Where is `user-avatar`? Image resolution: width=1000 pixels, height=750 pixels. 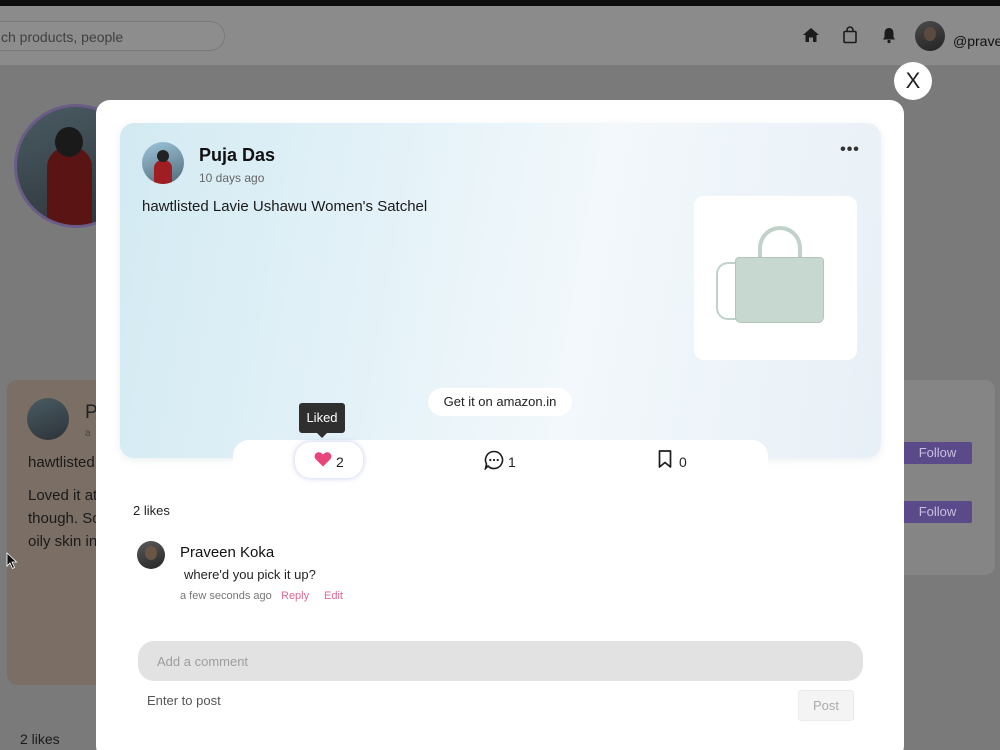
user-avatar is located at coordinates (930, 36).